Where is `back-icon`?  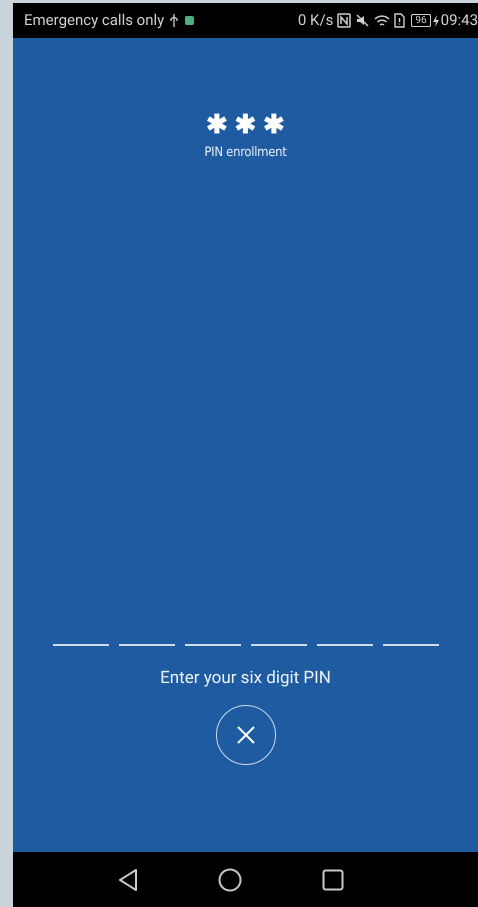 back-icon is located at coordinates (128, 880).